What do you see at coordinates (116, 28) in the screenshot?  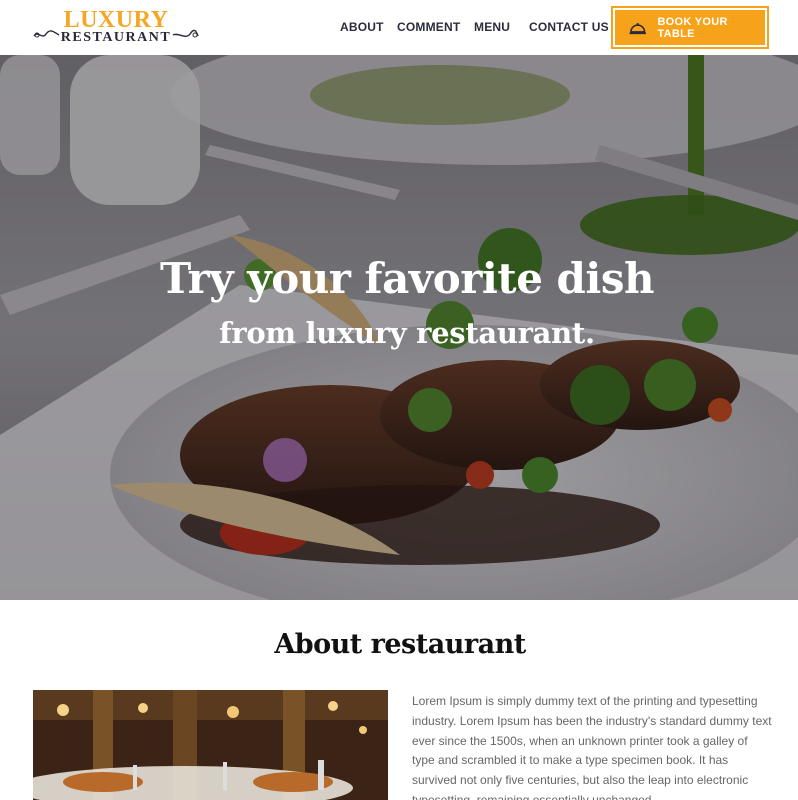 I see `logo: LUXURY RESTAURANT` at bounding box center [116, 28].